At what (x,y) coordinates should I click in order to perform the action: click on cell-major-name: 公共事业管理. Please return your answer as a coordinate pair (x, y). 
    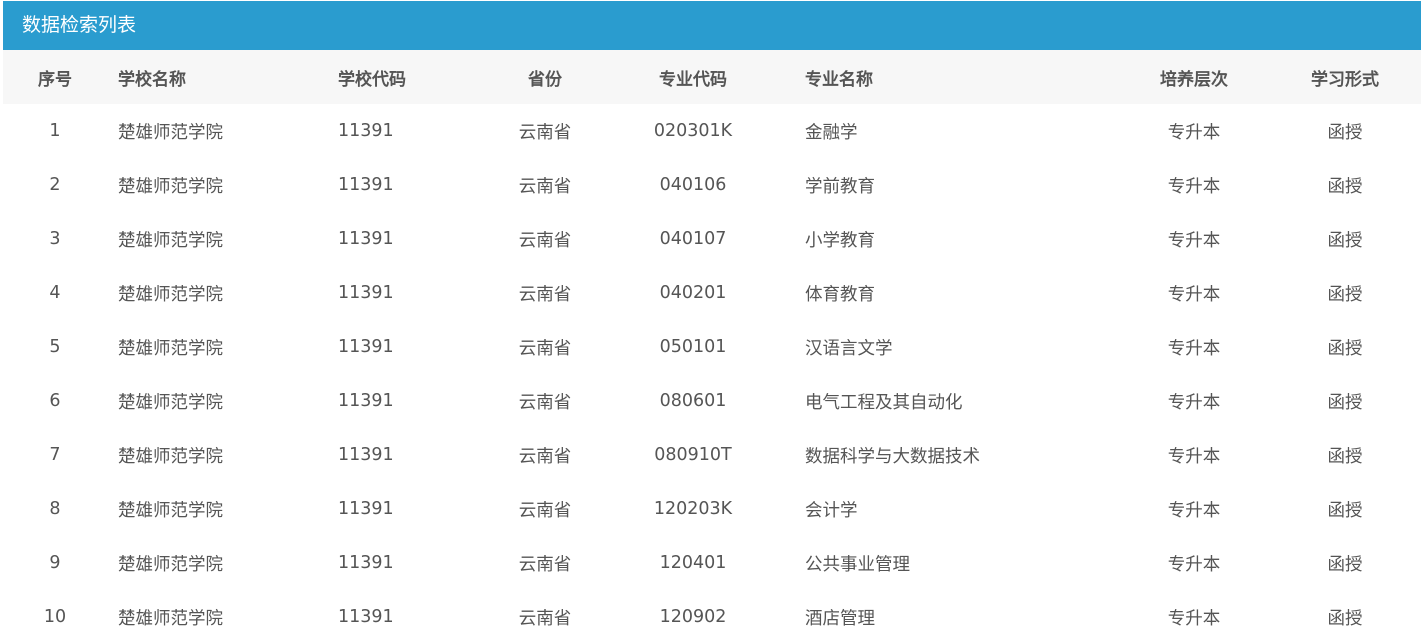
    Looking at the image, I should click on (857, 564).